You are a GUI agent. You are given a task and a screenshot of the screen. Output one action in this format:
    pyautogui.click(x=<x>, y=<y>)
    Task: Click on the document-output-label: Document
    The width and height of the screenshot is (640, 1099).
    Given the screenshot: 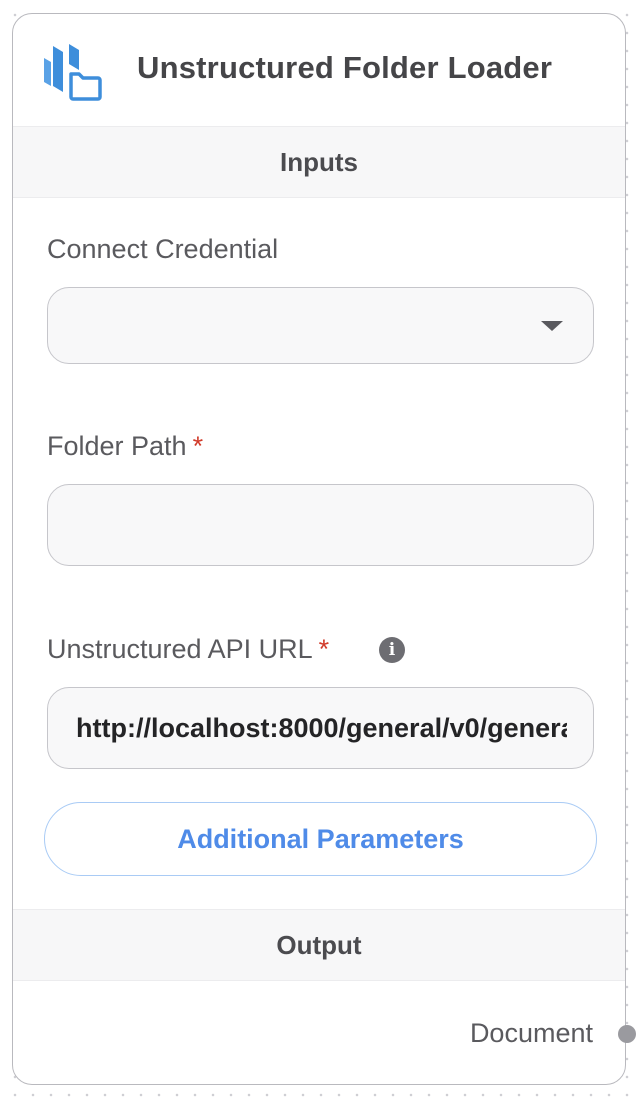 What is the action you would take?
    pyautogui.click(x=531, y=1033)
    